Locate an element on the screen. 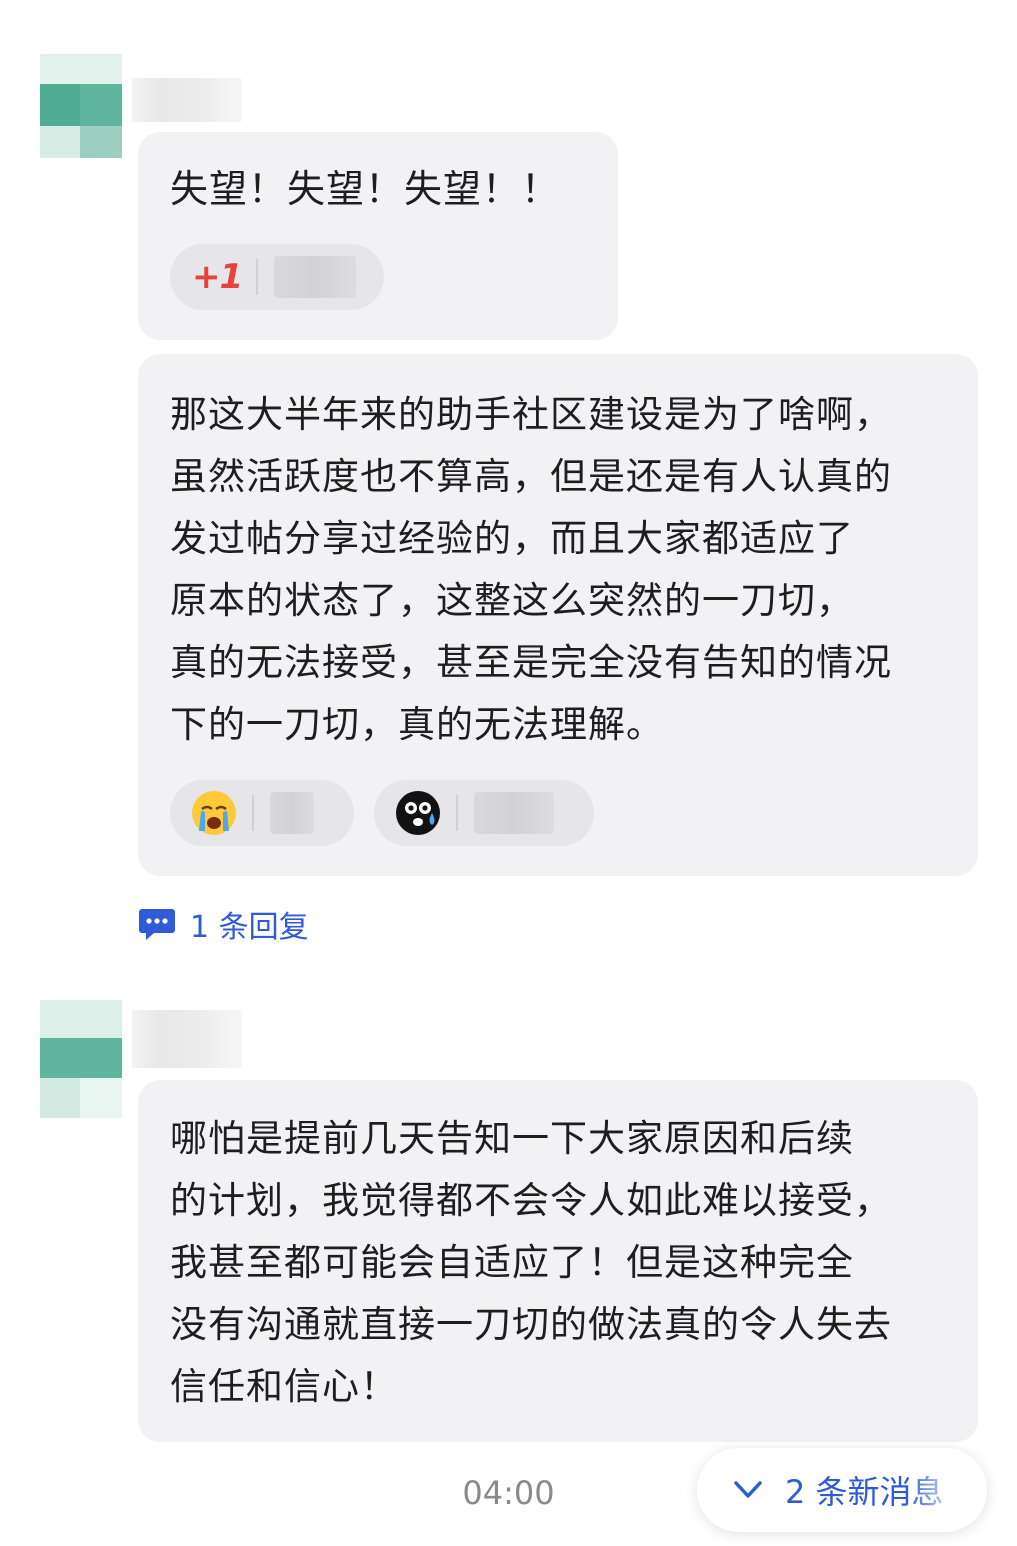 The width and height of the screenshot is (1017, 1546). sweat-face-icon is located at coordinates (418, 813).